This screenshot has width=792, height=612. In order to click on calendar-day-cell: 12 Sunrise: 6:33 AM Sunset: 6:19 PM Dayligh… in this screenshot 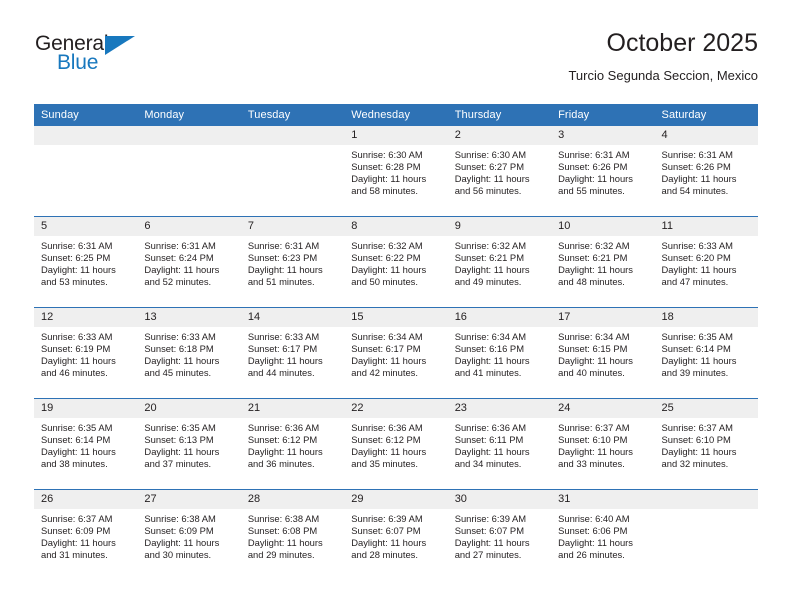, I will do `click(86, 353)`.